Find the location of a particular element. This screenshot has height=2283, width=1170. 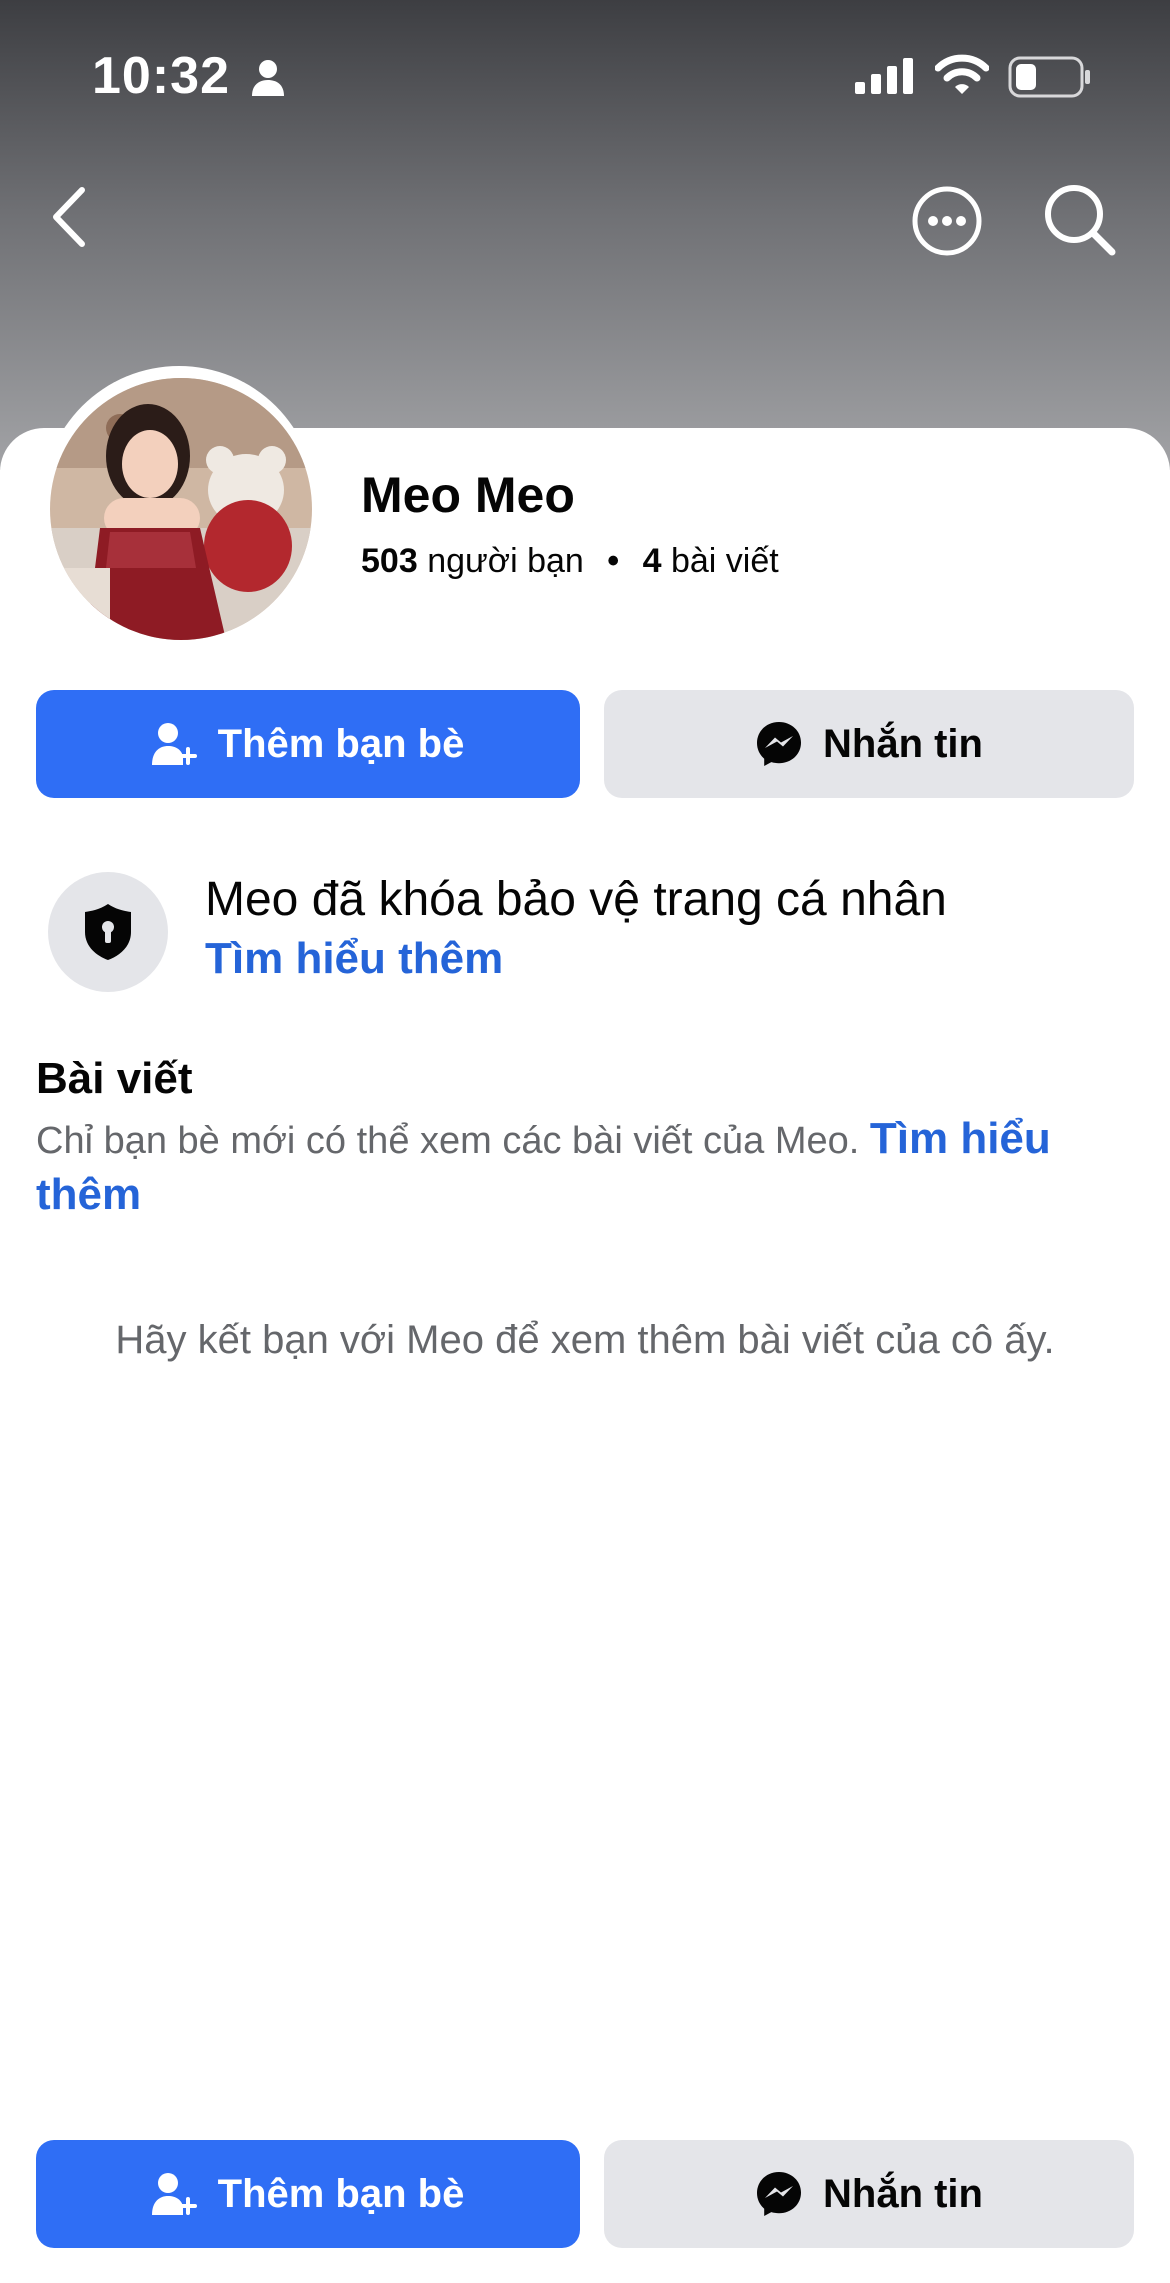

friends-label: người bạn is located at coordinates (505, 561).